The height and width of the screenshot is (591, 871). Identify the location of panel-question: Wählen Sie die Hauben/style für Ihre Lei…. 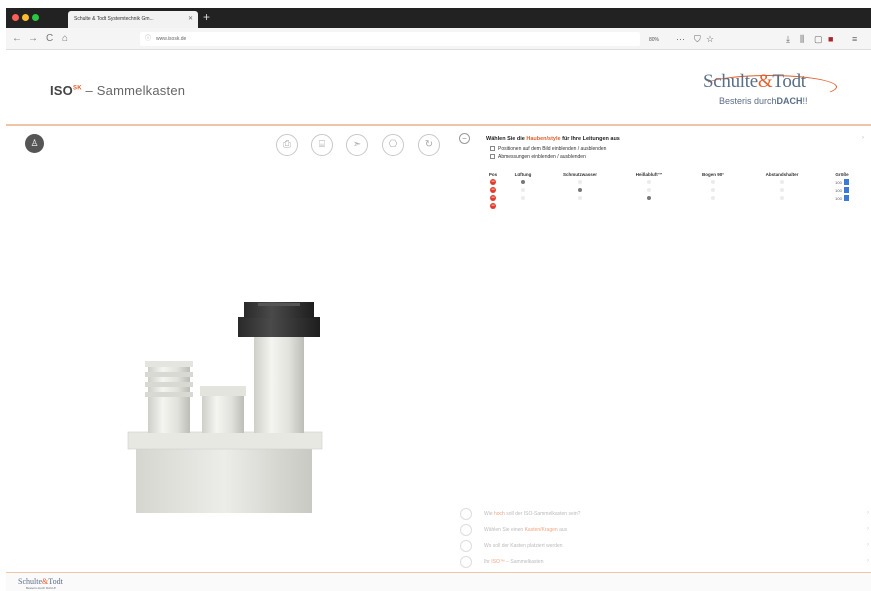
(553, 139).